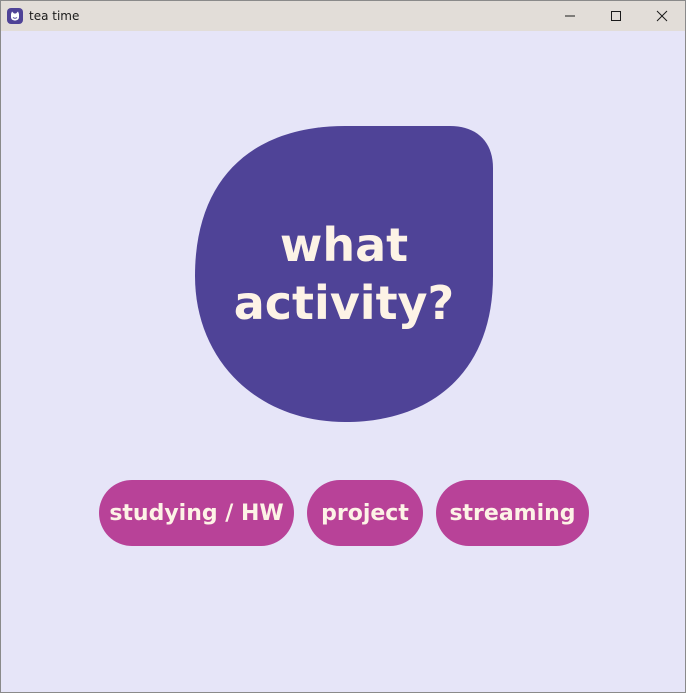 Image resolution: width=686 pixels, height=693 pixels. Describe the element at coordinates (344, 245) in the screenshot. I see `question-line-1: what` at that location.